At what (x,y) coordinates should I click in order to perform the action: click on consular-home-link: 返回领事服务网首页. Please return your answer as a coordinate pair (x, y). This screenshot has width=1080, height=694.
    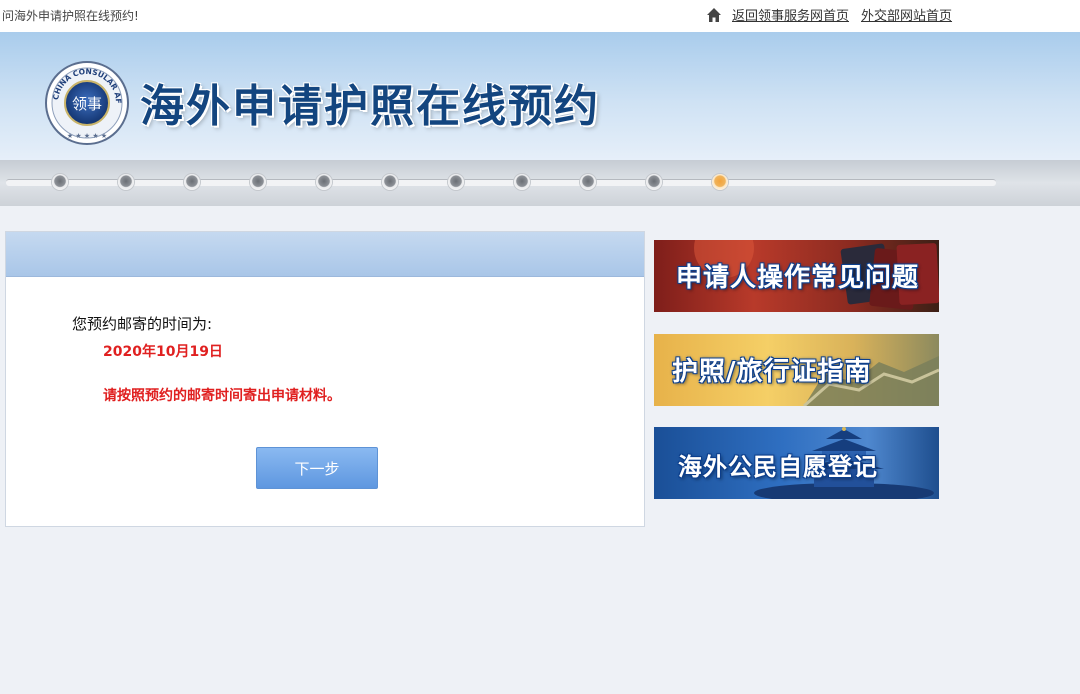
    Looking at the image, I should click on (790, 14).